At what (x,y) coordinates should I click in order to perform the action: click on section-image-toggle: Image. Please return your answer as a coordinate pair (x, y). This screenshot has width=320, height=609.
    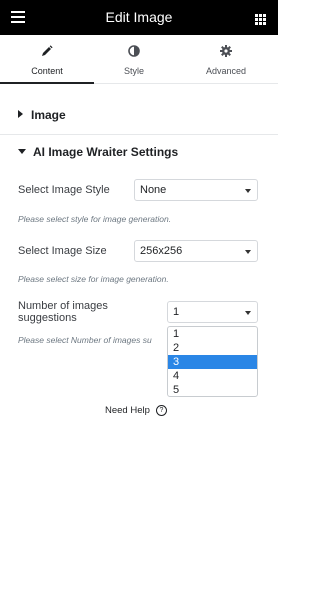
    Looking at the image, I should click on (42, 115).